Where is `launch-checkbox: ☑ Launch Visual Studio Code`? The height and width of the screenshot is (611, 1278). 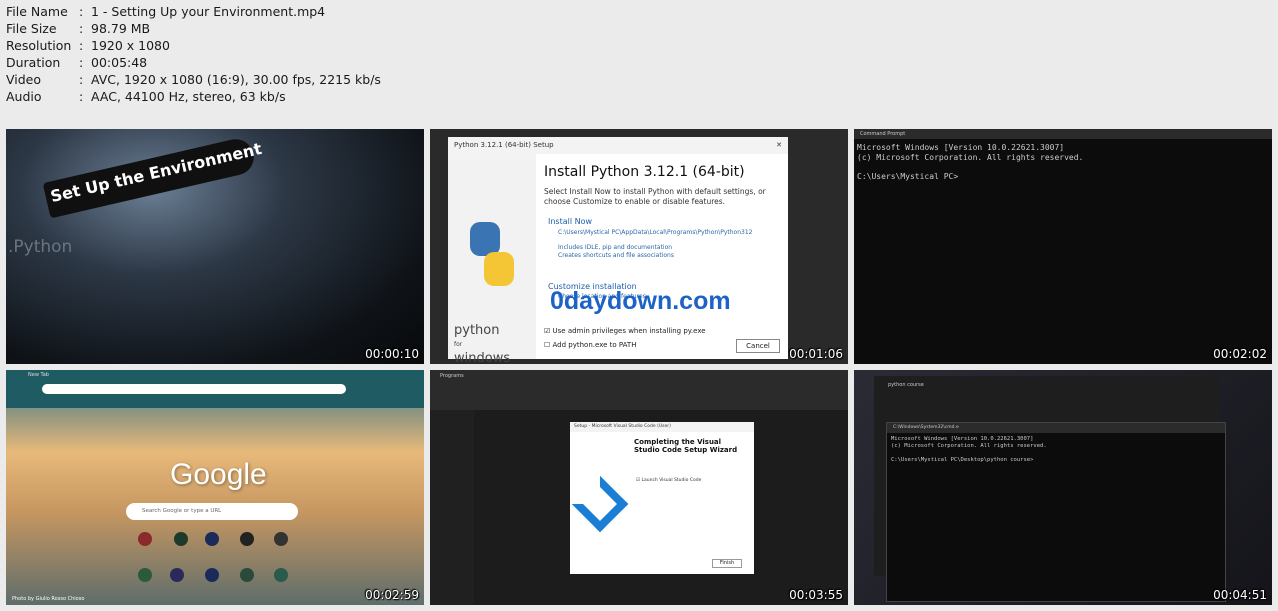 launch-checkbox: ☑ Launch Visual Studio Code is located at coordinates (668, 480).